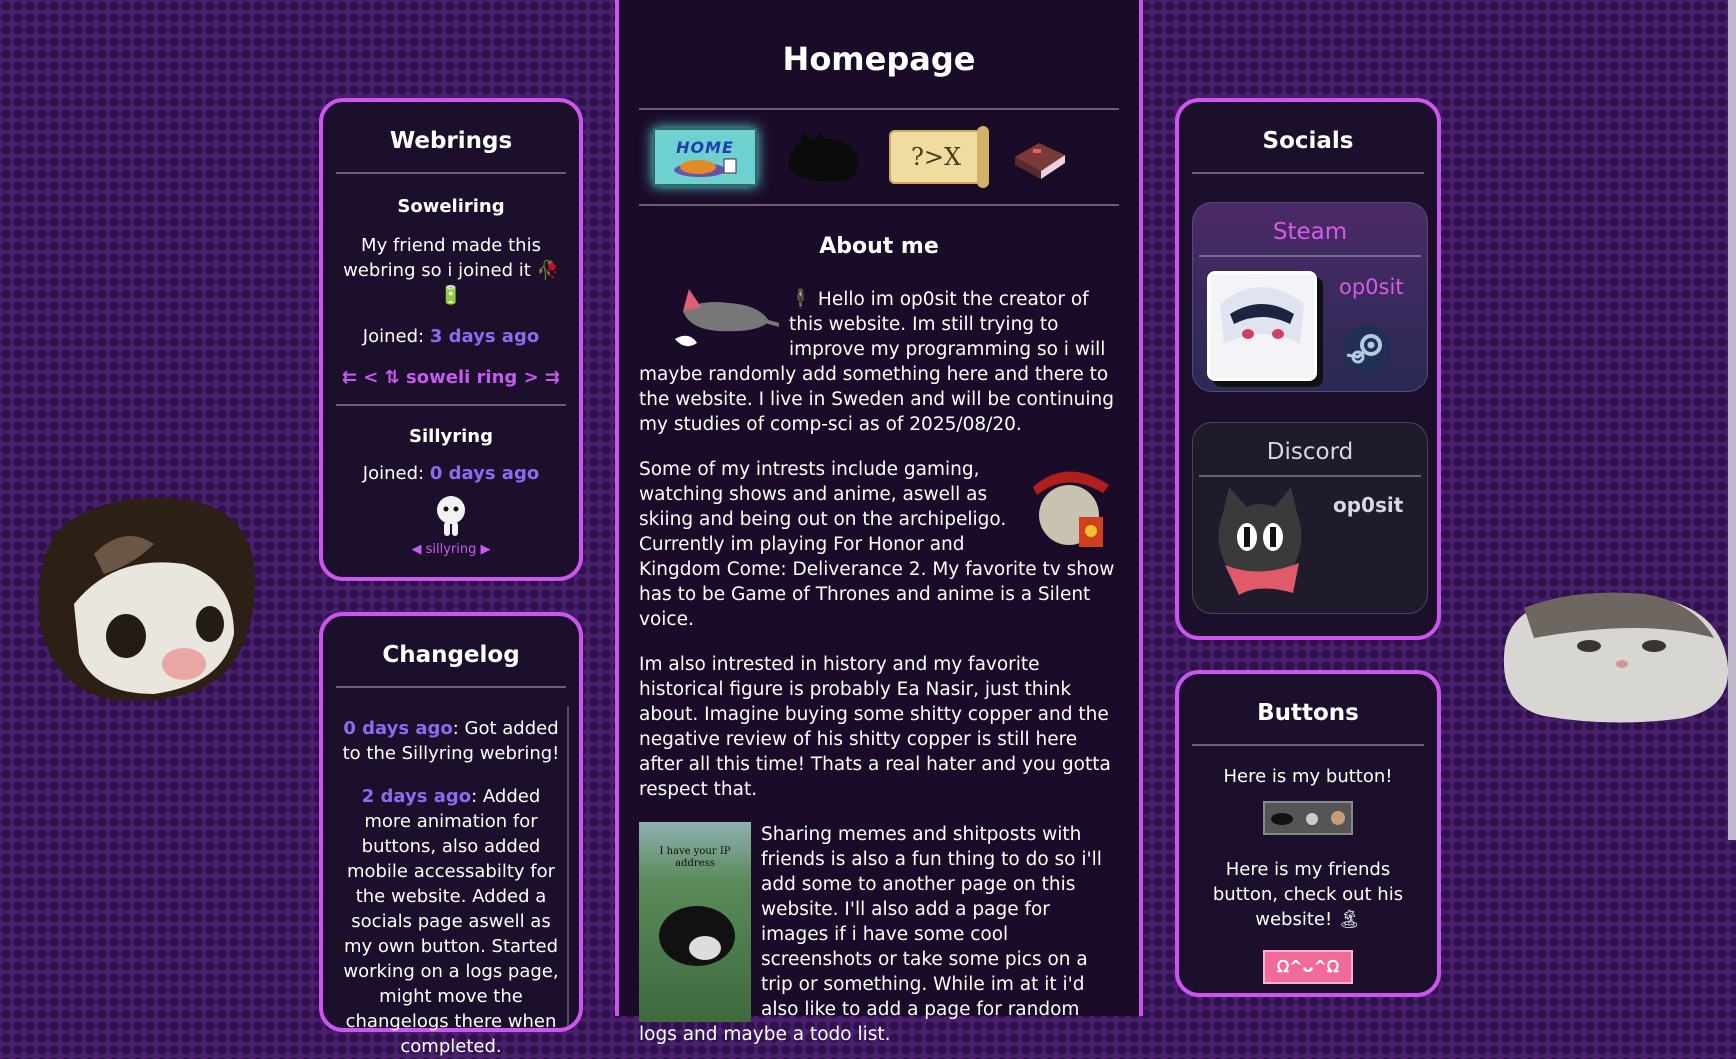  I want to click on meme-caption: I have your IP address, so click(695, 857).